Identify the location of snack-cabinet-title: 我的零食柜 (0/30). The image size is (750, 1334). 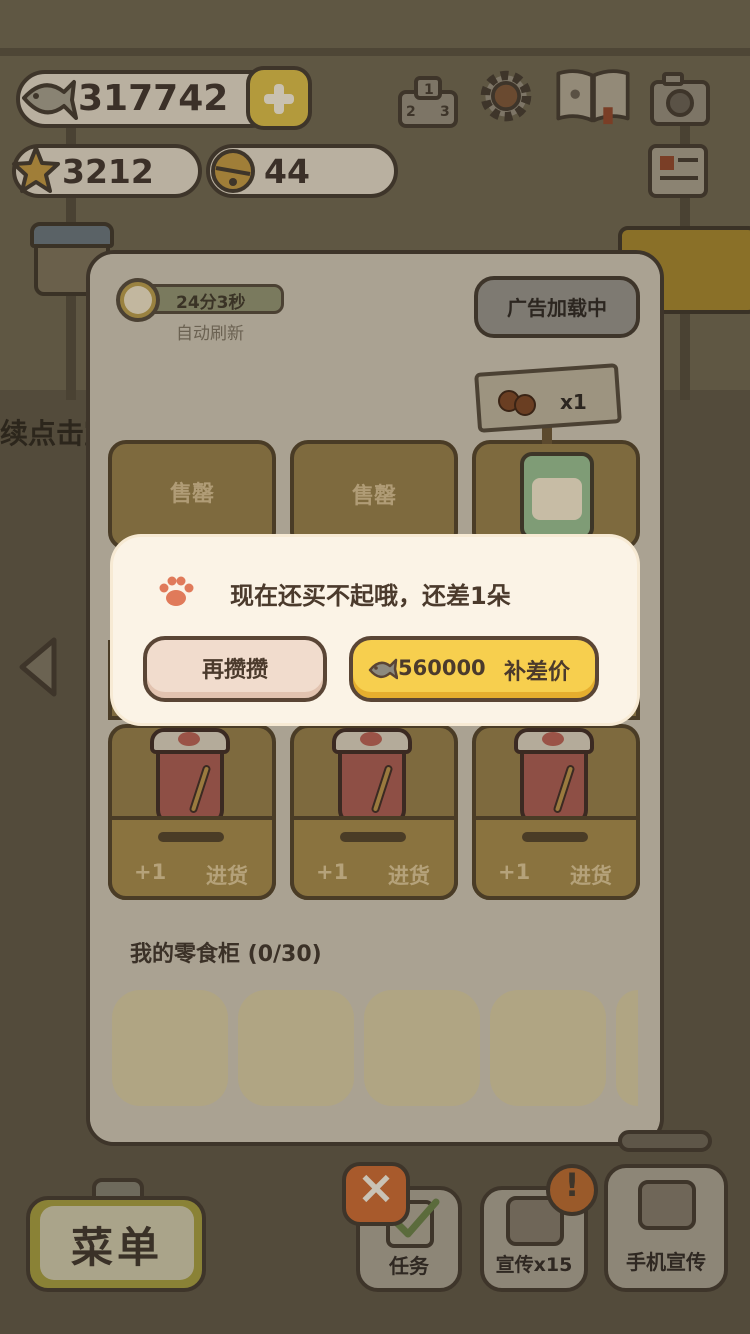
(226, 954).